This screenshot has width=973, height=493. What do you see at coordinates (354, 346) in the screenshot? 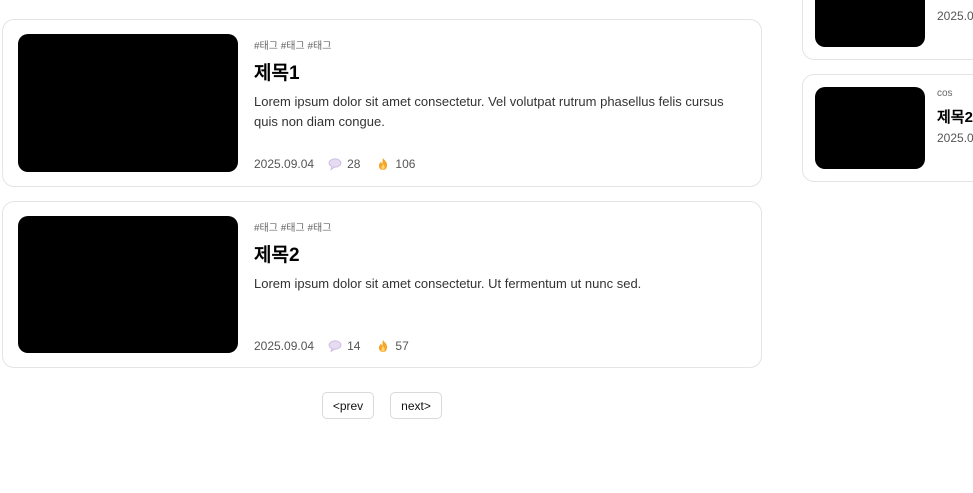
I see `comment-count-value: 14` at bounding box center [354, 346].